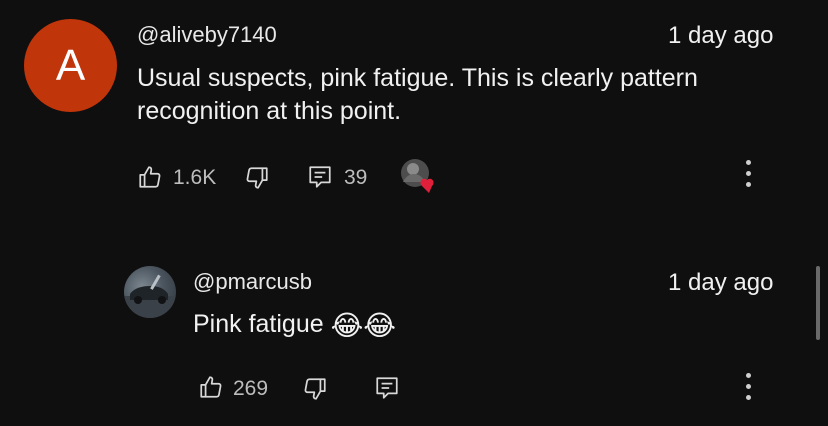  I want to click on creator-heart, so click(419, 176).